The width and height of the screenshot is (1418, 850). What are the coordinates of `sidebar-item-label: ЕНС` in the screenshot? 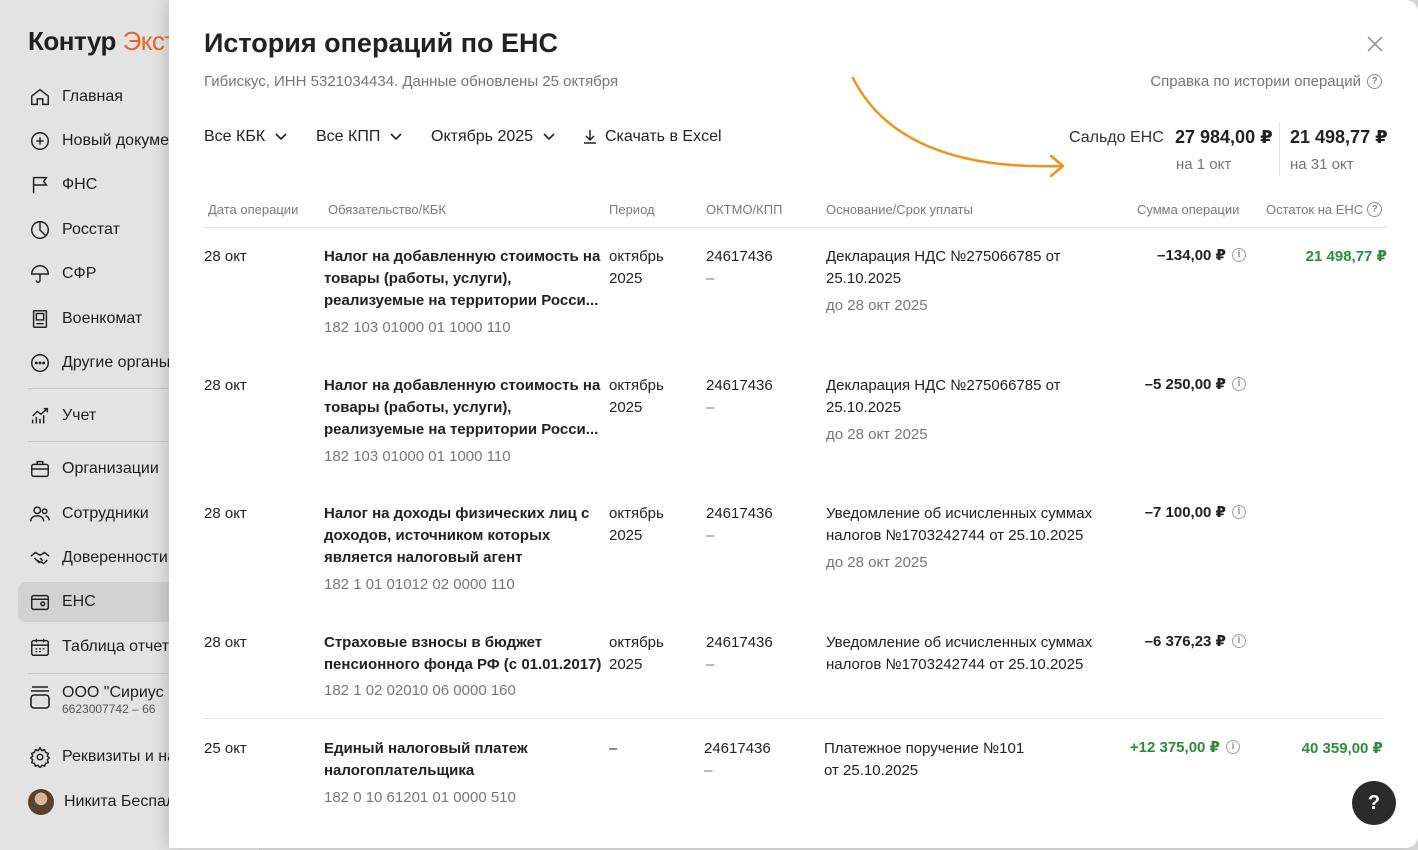 It's located at (79, 601).